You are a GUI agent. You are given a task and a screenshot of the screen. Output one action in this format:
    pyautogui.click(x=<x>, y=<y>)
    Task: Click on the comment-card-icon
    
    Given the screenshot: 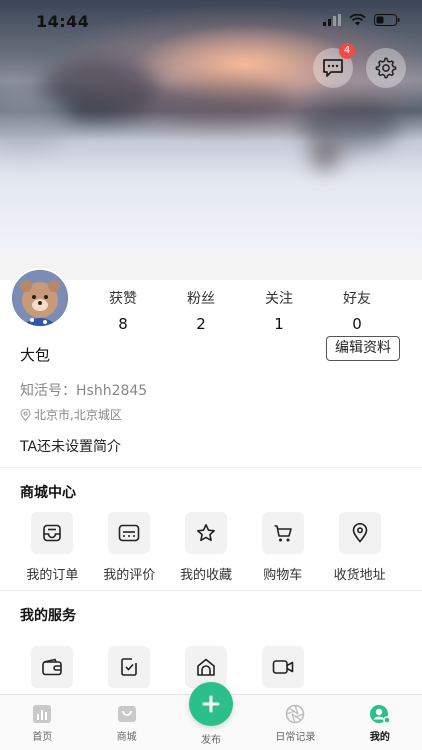 What is the action you would take?
    pyautogui.click(x=129, y=533)
    